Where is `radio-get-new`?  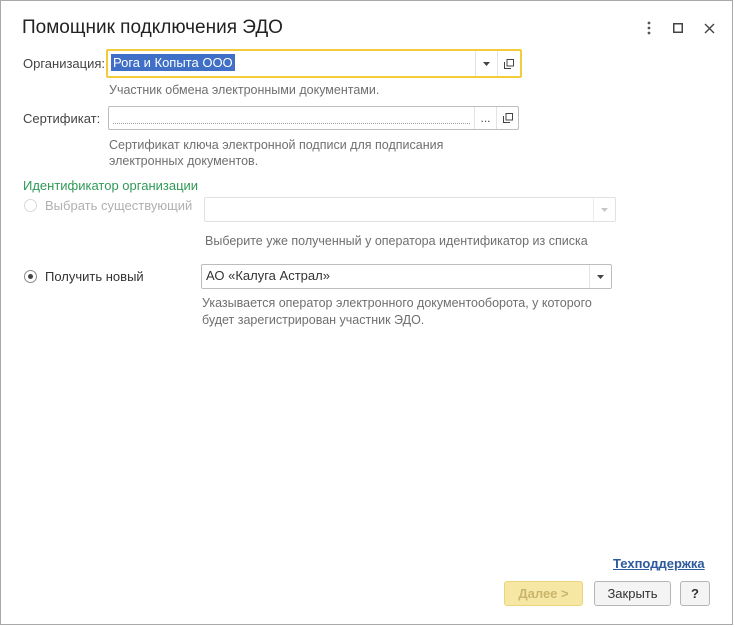 radio-get-new is located at coordinates (30, 276).